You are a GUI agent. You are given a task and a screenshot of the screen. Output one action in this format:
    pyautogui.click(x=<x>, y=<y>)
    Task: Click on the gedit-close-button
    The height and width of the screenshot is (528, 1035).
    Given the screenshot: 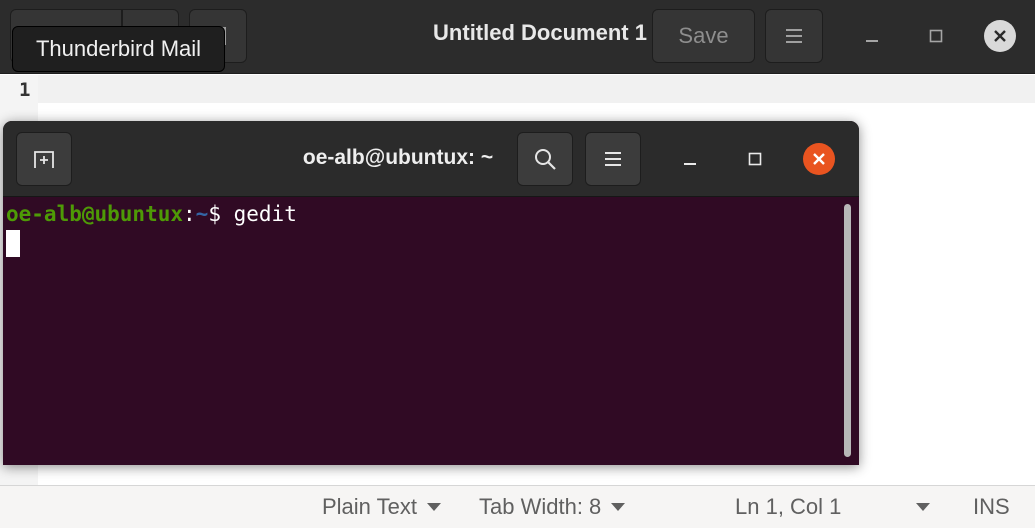 What is the action you would take?
    pyautogui.click(x=1000, y=36)
    